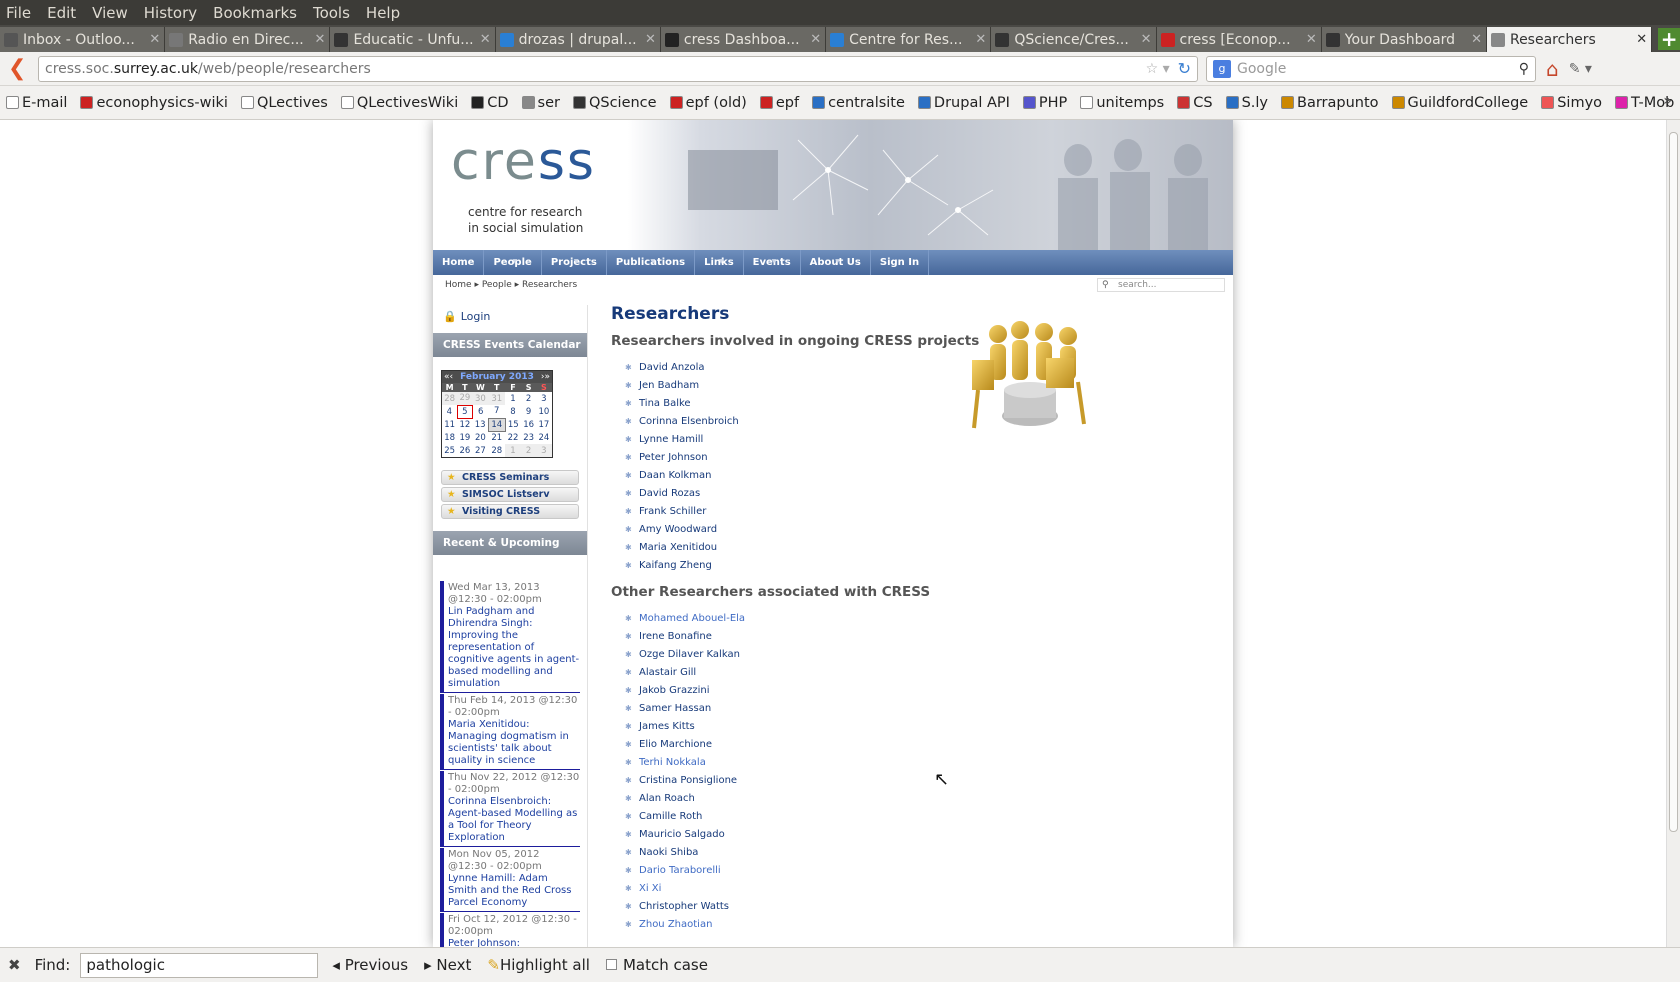  What do you see at coordinates (772, 262) in the screenshot?
I see `site-nav-events: Events ▼` at bounding box center [772, 262].